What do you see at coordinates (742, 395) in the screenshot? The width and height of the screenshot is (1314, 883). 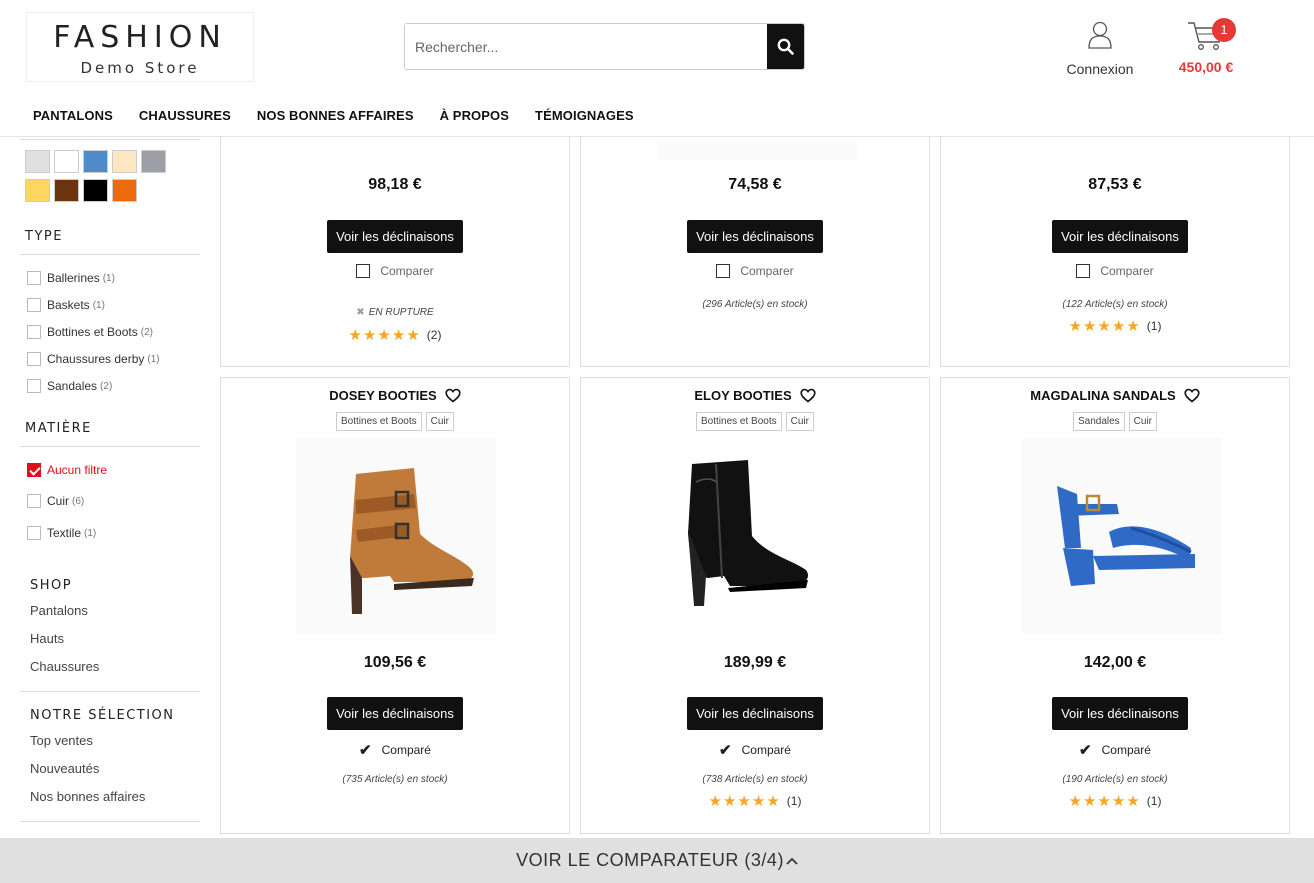 I see `product-name: ELOY BOOTIES` at bounding box center [742, 395].